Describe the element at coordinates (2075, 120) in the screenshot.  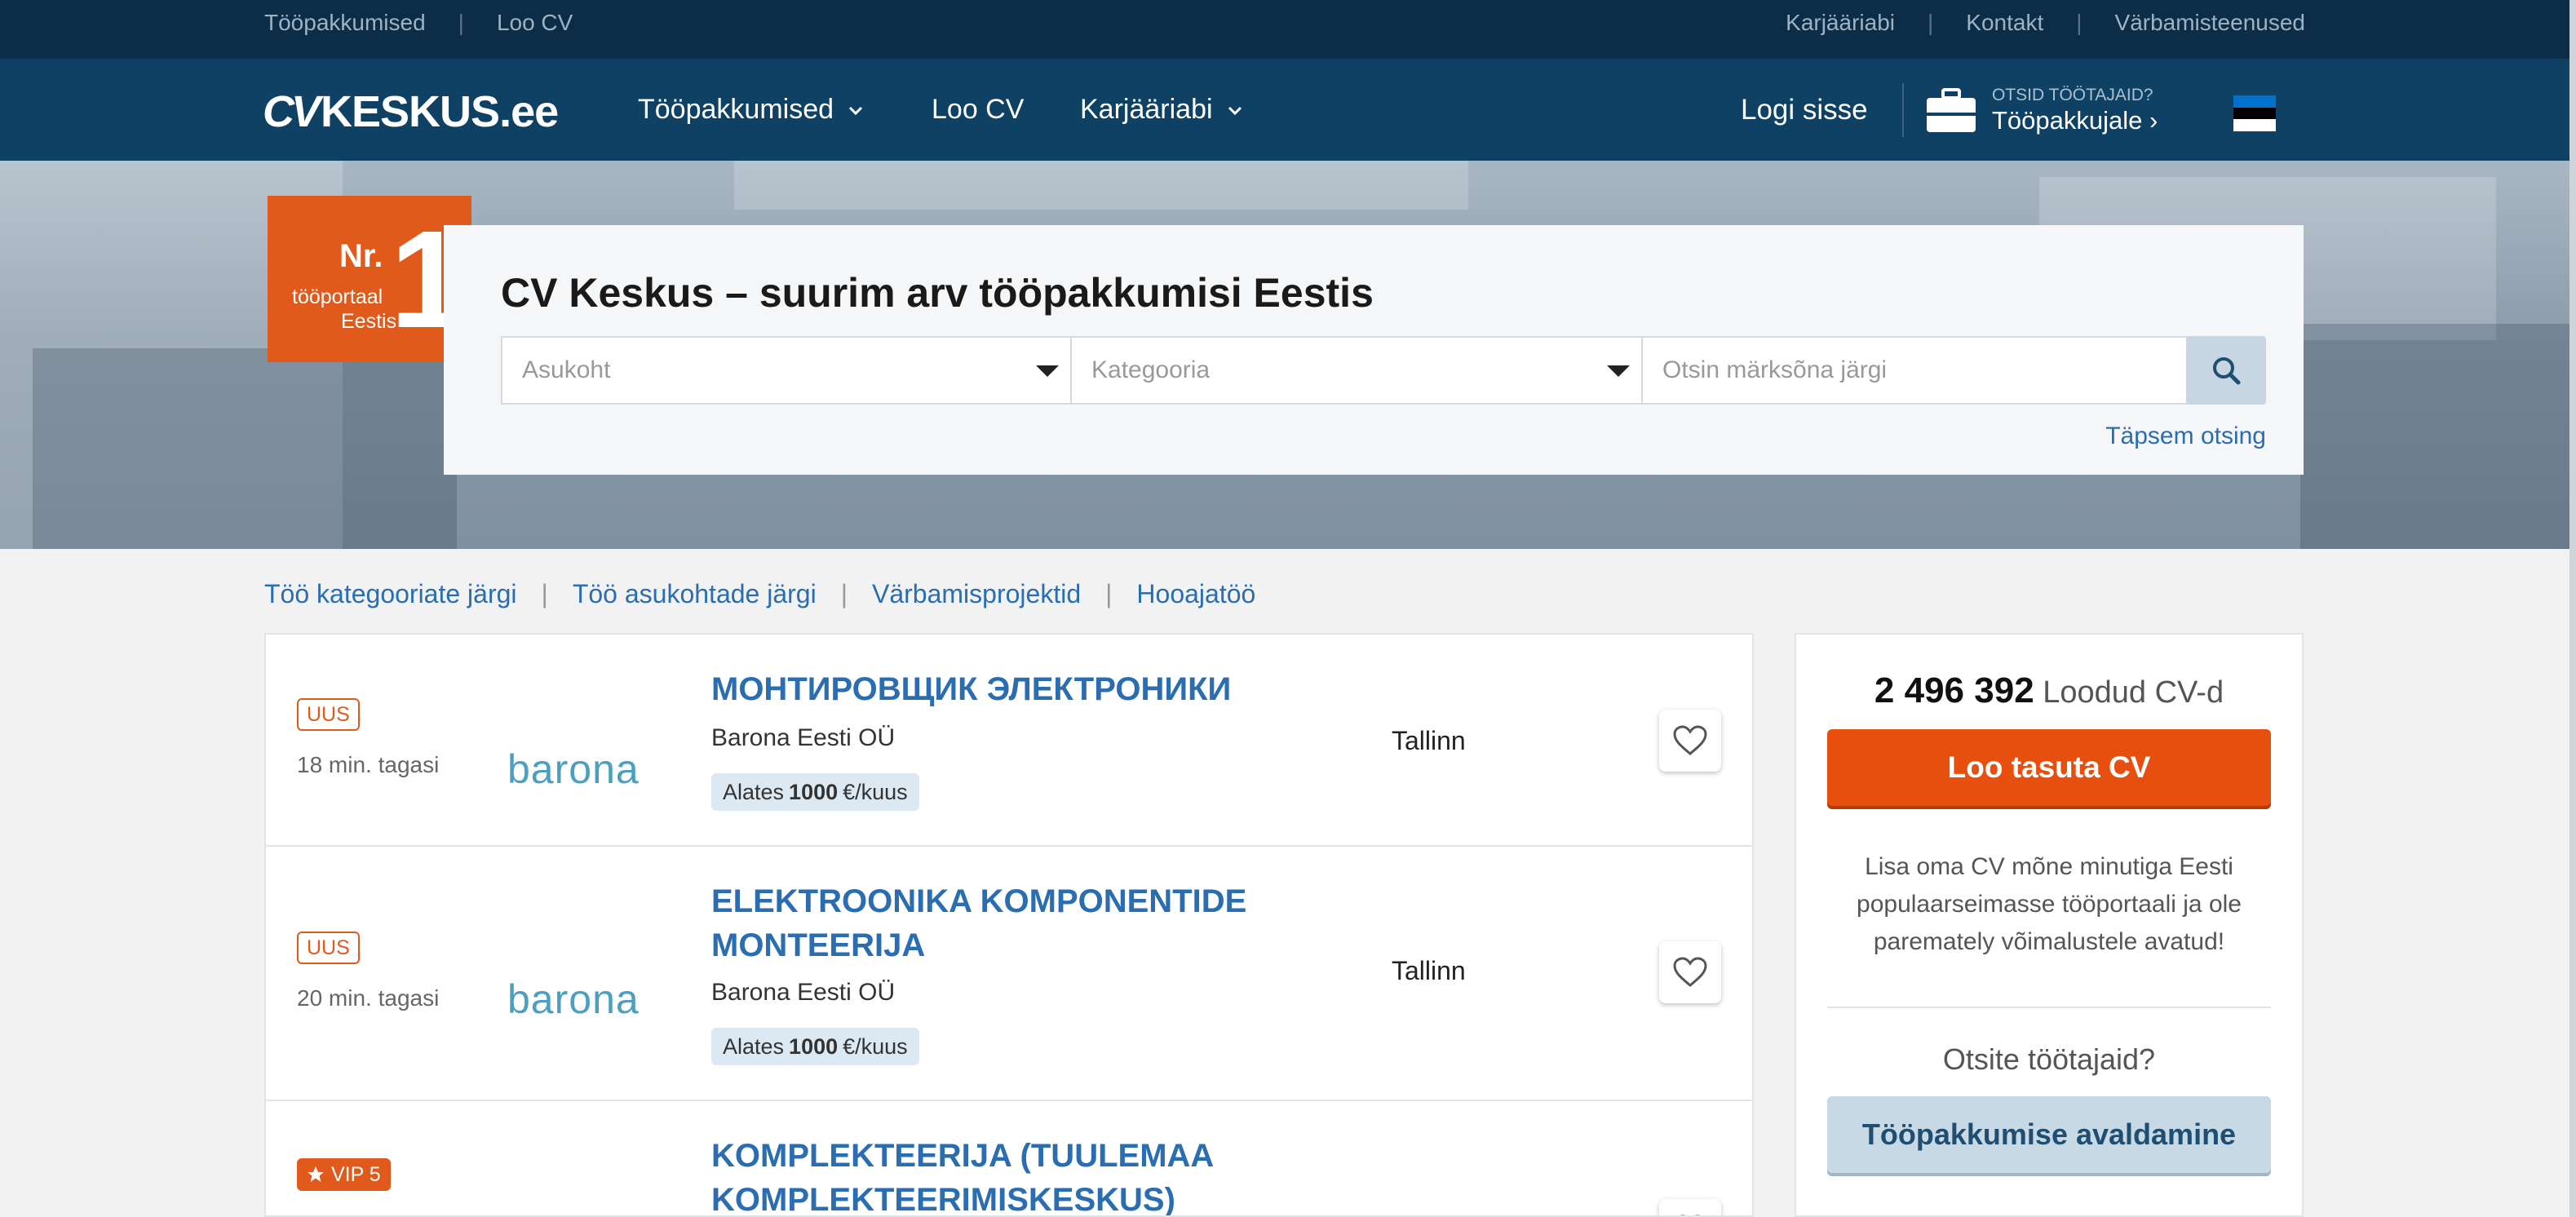
I see `employer-label: Tööpakkujale ›` at that location.